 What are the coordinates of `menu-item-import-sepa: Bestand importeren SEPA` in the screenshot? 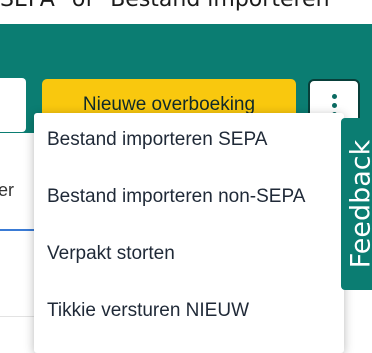 It's located at (157, 140).